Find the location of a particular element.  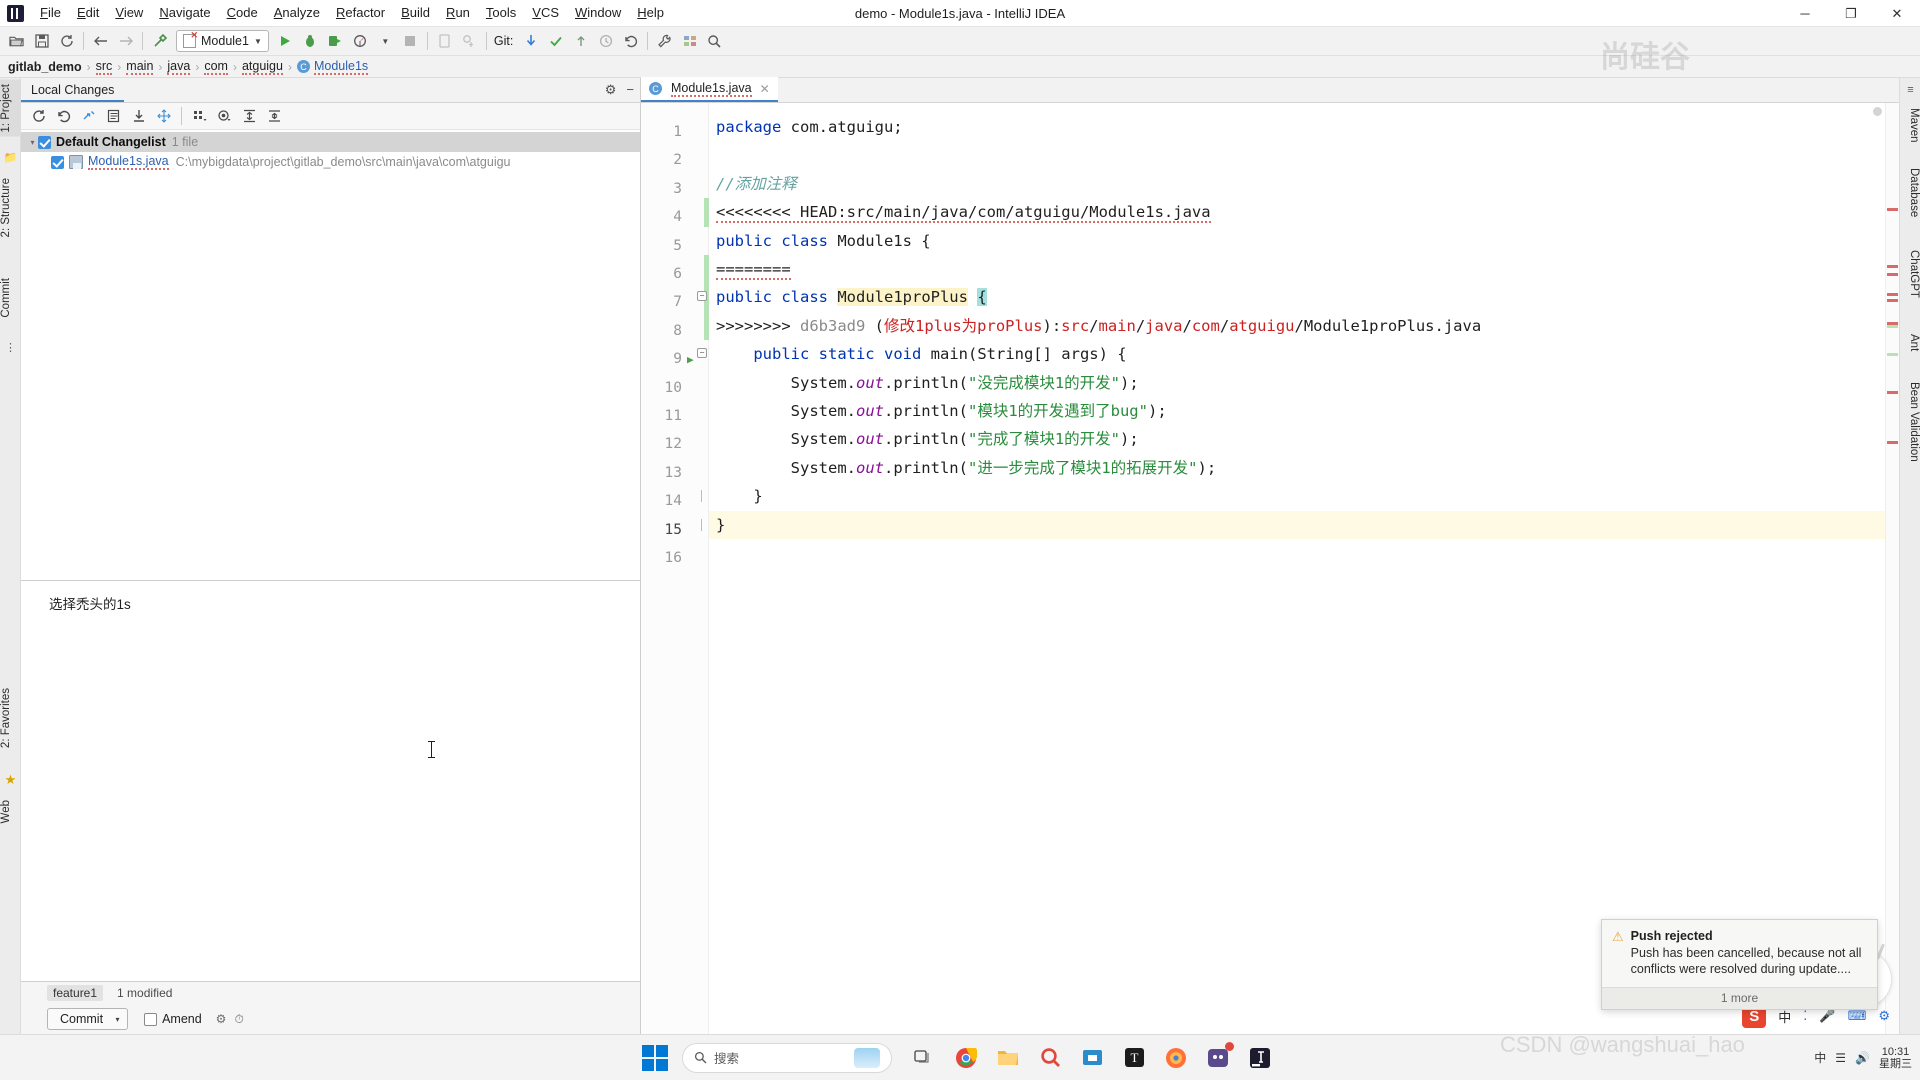

git-update-icon is located at coordinates (530, 41).